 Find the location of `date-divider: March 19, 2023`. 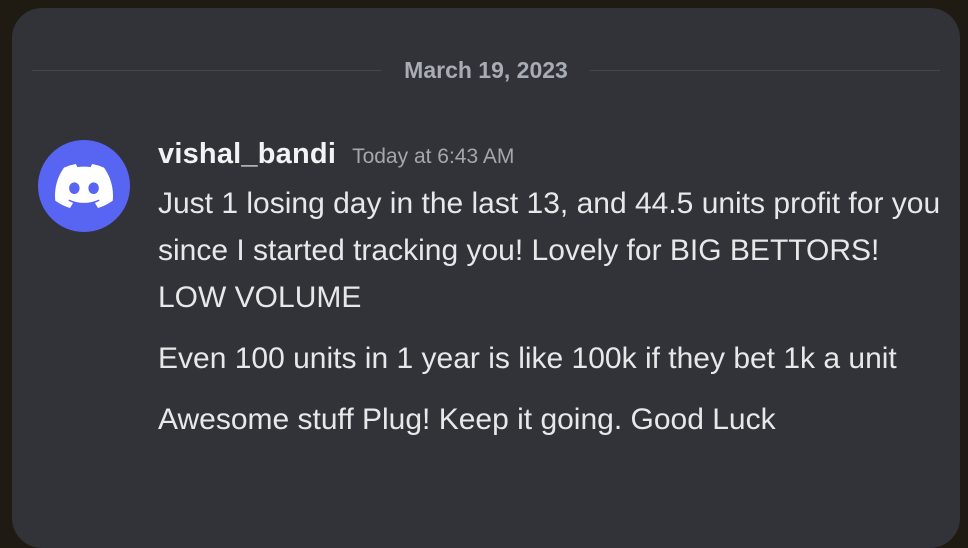

date-divider: March 19, 2023 is located at coordinates (486, 70).